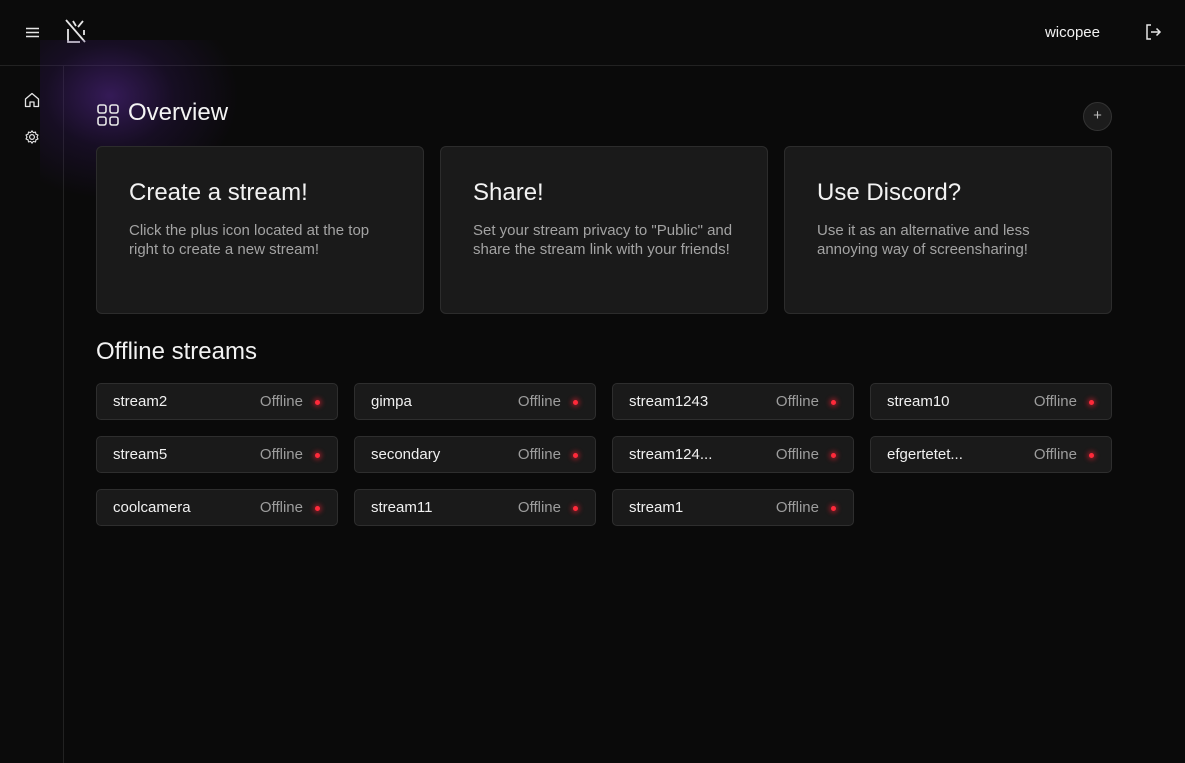  Describe the element at coordinates (1097, 116) in the screenshot. I see `add-stream-button: +` at that location.